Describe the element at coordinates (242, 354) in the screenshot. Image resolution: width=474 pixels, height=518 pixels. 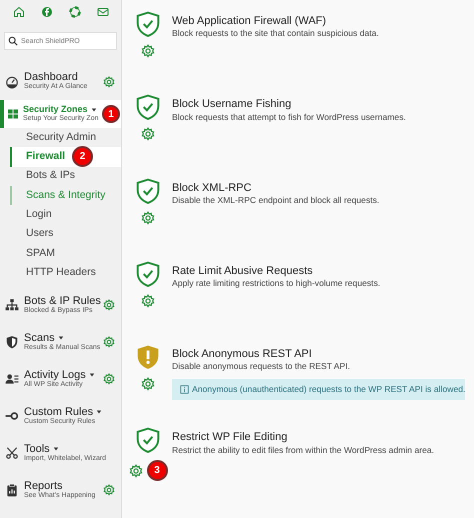
I see `feature-title: Block Anonymous REST API` at that location.